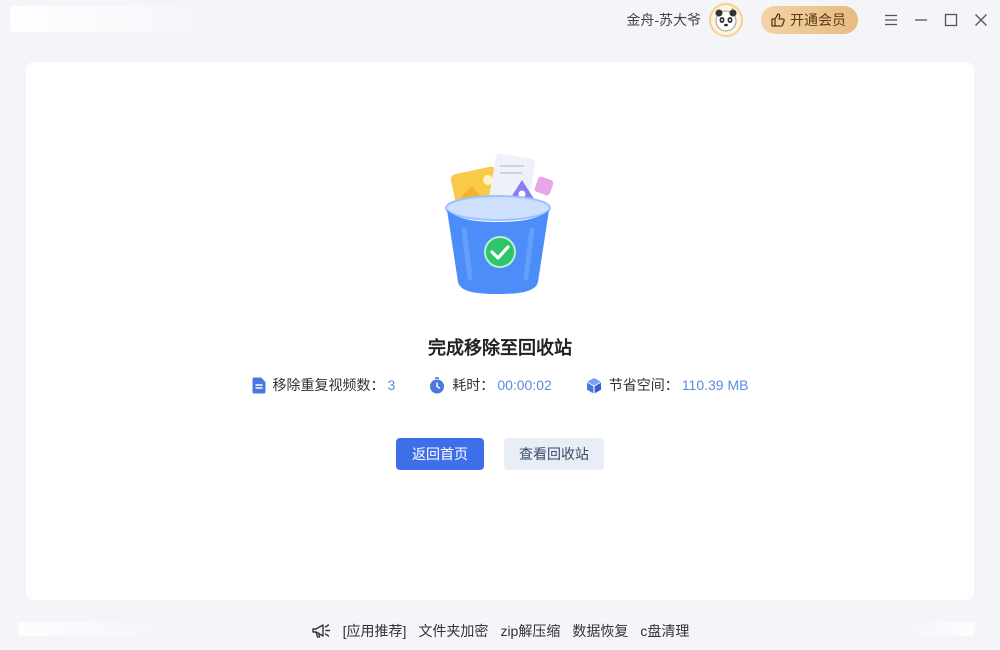 The image size is (1000, 650). I want to click on window-controls, so click(936, 20).